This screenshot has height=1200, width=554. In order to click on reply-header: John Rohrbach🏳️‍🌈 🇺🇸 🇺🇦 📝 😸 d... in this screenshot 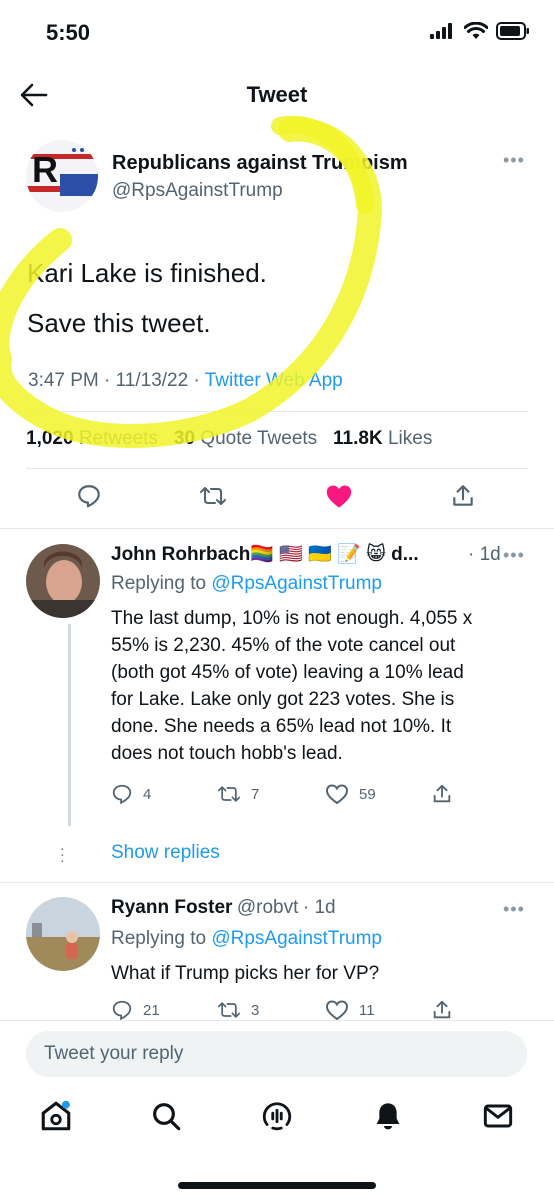, I will do `click(306, 554)`.